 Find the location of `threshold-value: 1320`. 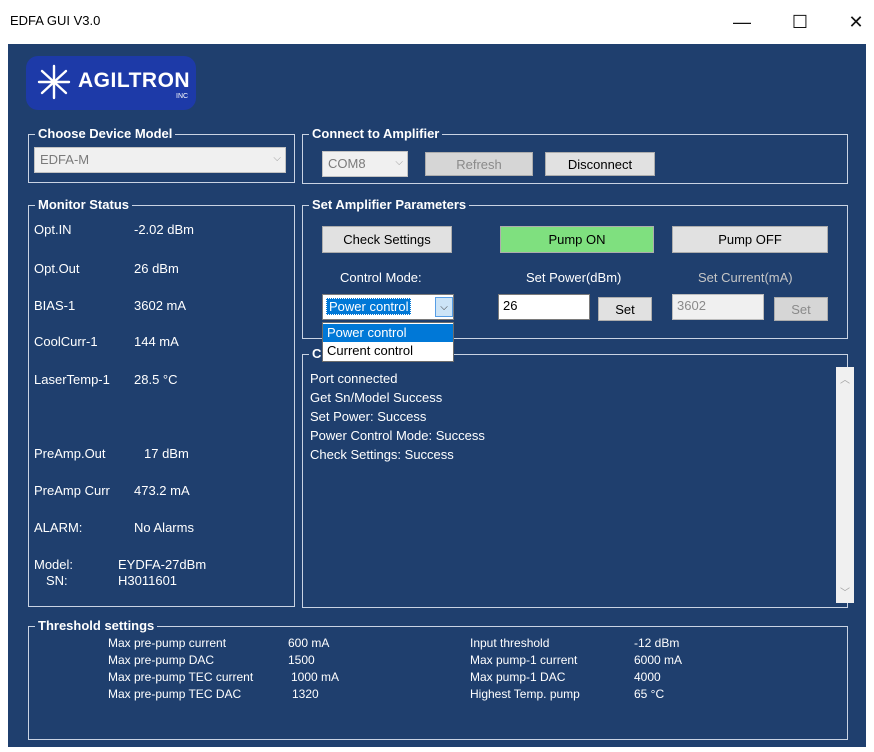

threshold-value: 1320 is located at coordinates (305, 694).